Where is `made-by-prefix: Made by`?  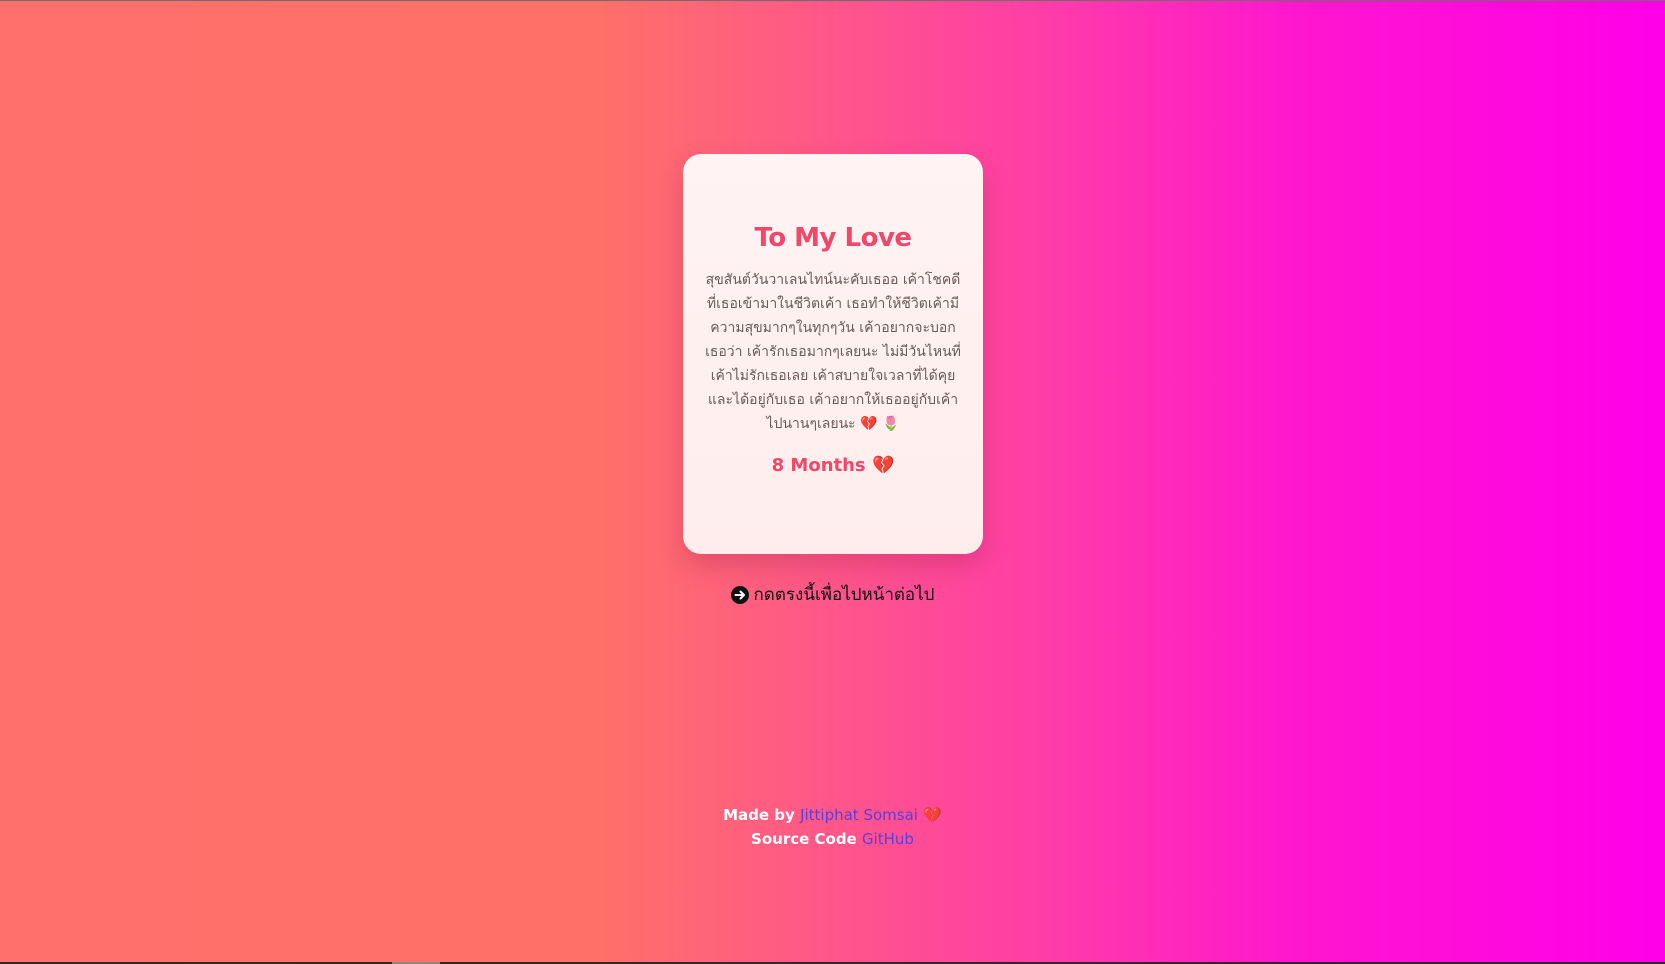 made-by-prefix: Made by is located at coordinates (759, 815).